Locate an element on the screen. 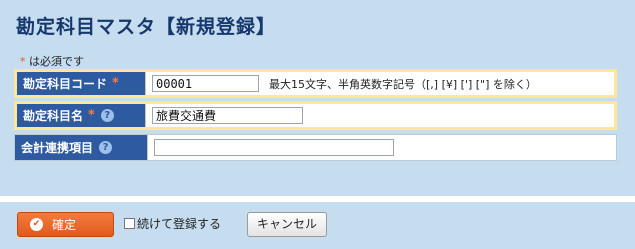 The height and width of the screenshot is (249, 635). required-mark: * is located at coordinates (23, 61).